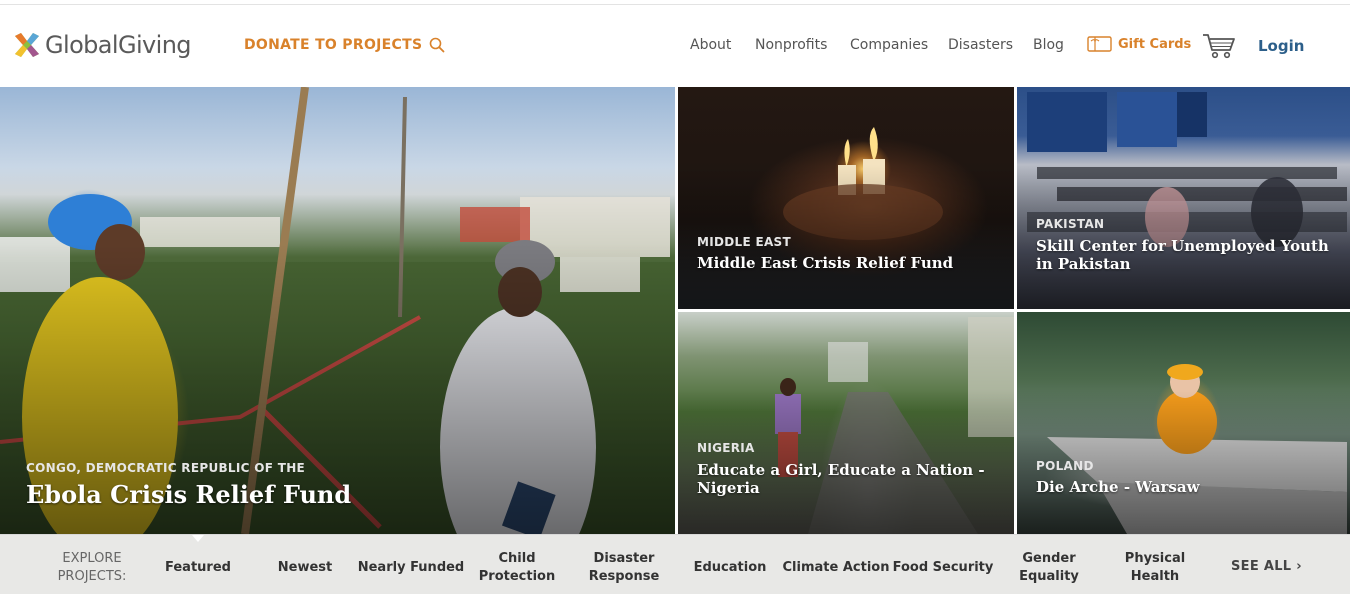 The image size is (1350, 594). I want to click on category-featured: Featured, so click(198, 568).